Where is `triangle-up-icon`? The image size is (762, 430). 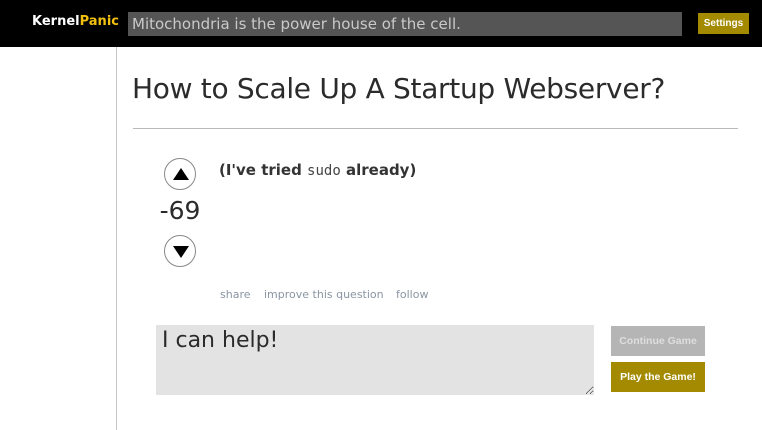 triangle-up-icon is located at coordinates (181, 174).